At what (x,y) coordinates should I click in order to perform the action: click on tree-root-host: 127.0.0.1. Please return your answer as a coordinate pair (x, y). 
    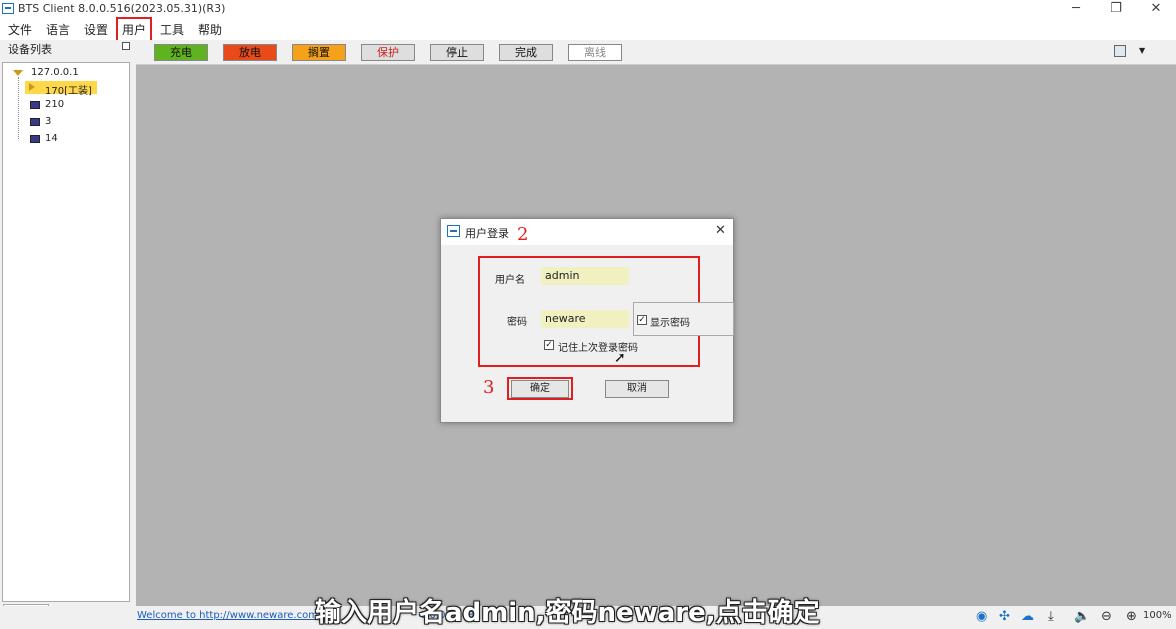
    Looking at the image, I should click on (55, 72).